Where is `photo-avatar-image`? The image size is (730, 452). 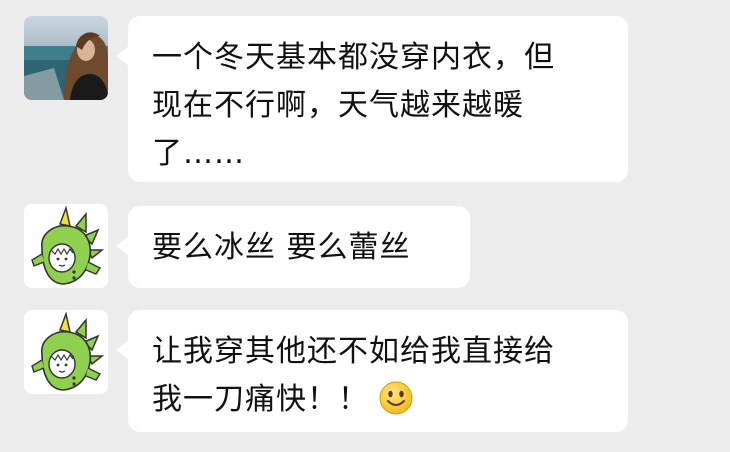
photo-avatar-image is located at coordinates (66, 58).